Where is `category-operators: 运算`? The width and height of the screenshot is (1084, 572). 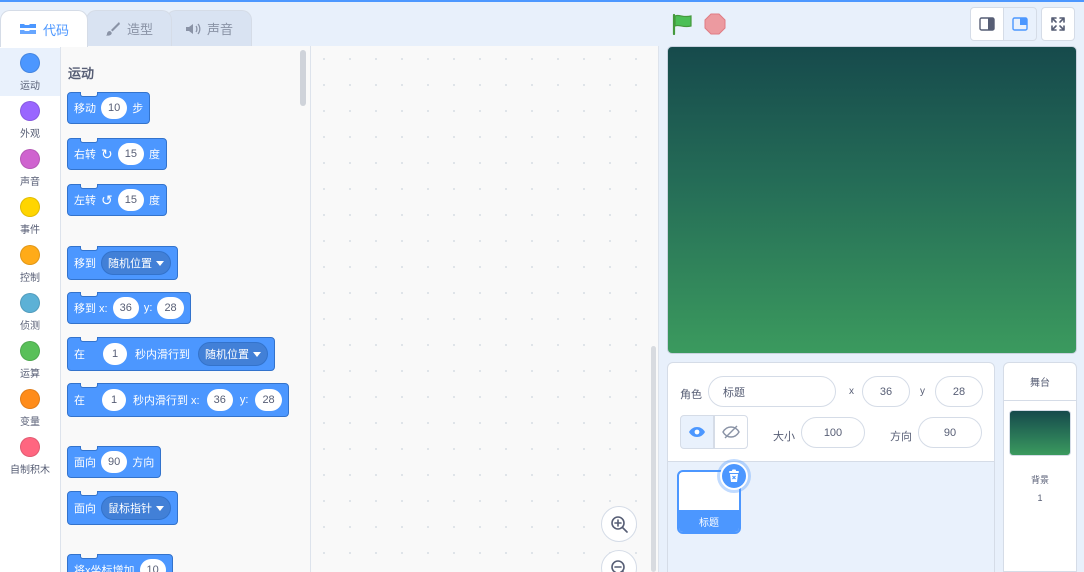
category-operators: 运算 is located at coordinates (30, 360).